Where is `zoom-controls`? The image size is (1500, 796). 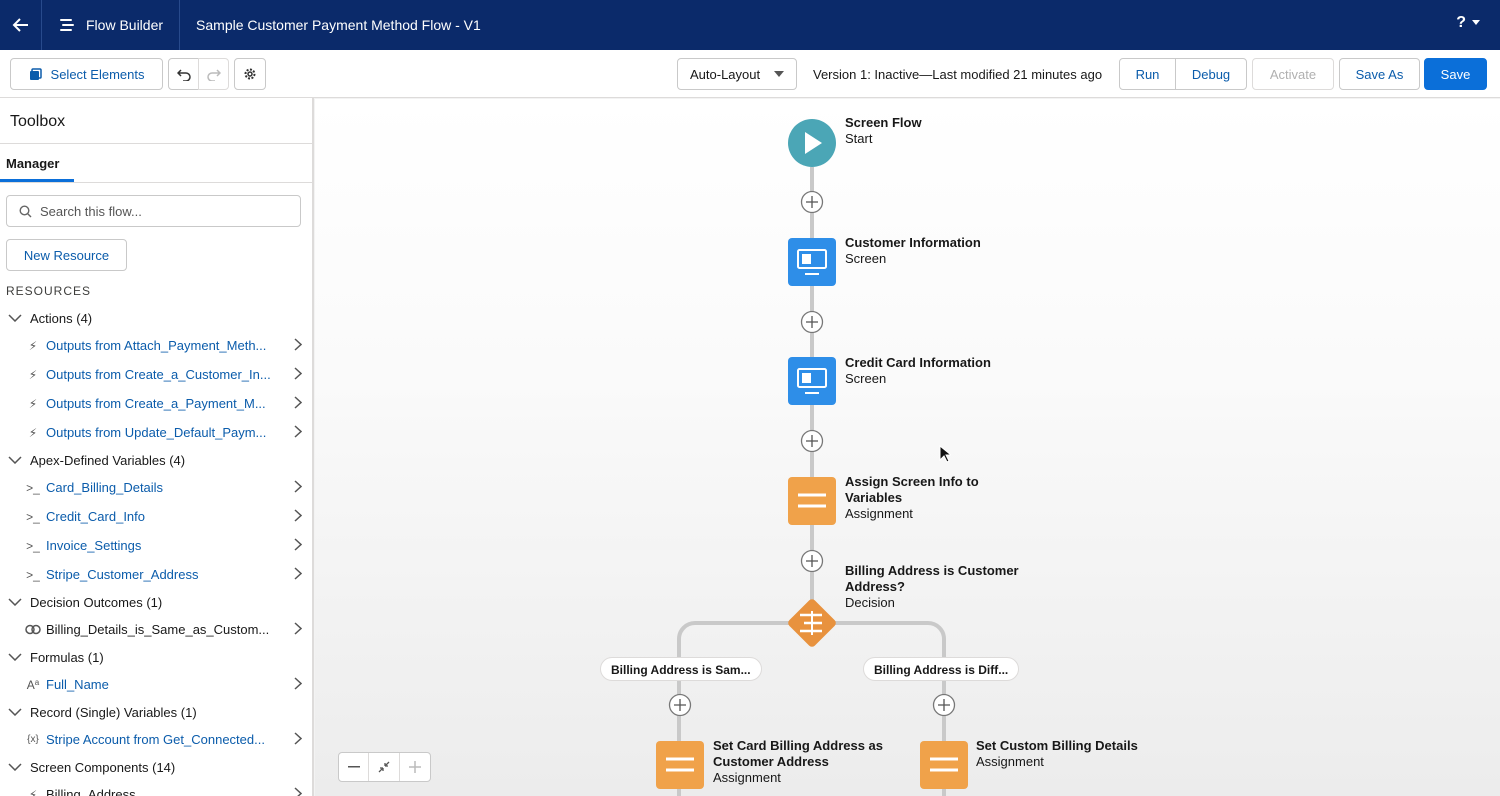
zoom-controls is located at coordinates (384, 767).